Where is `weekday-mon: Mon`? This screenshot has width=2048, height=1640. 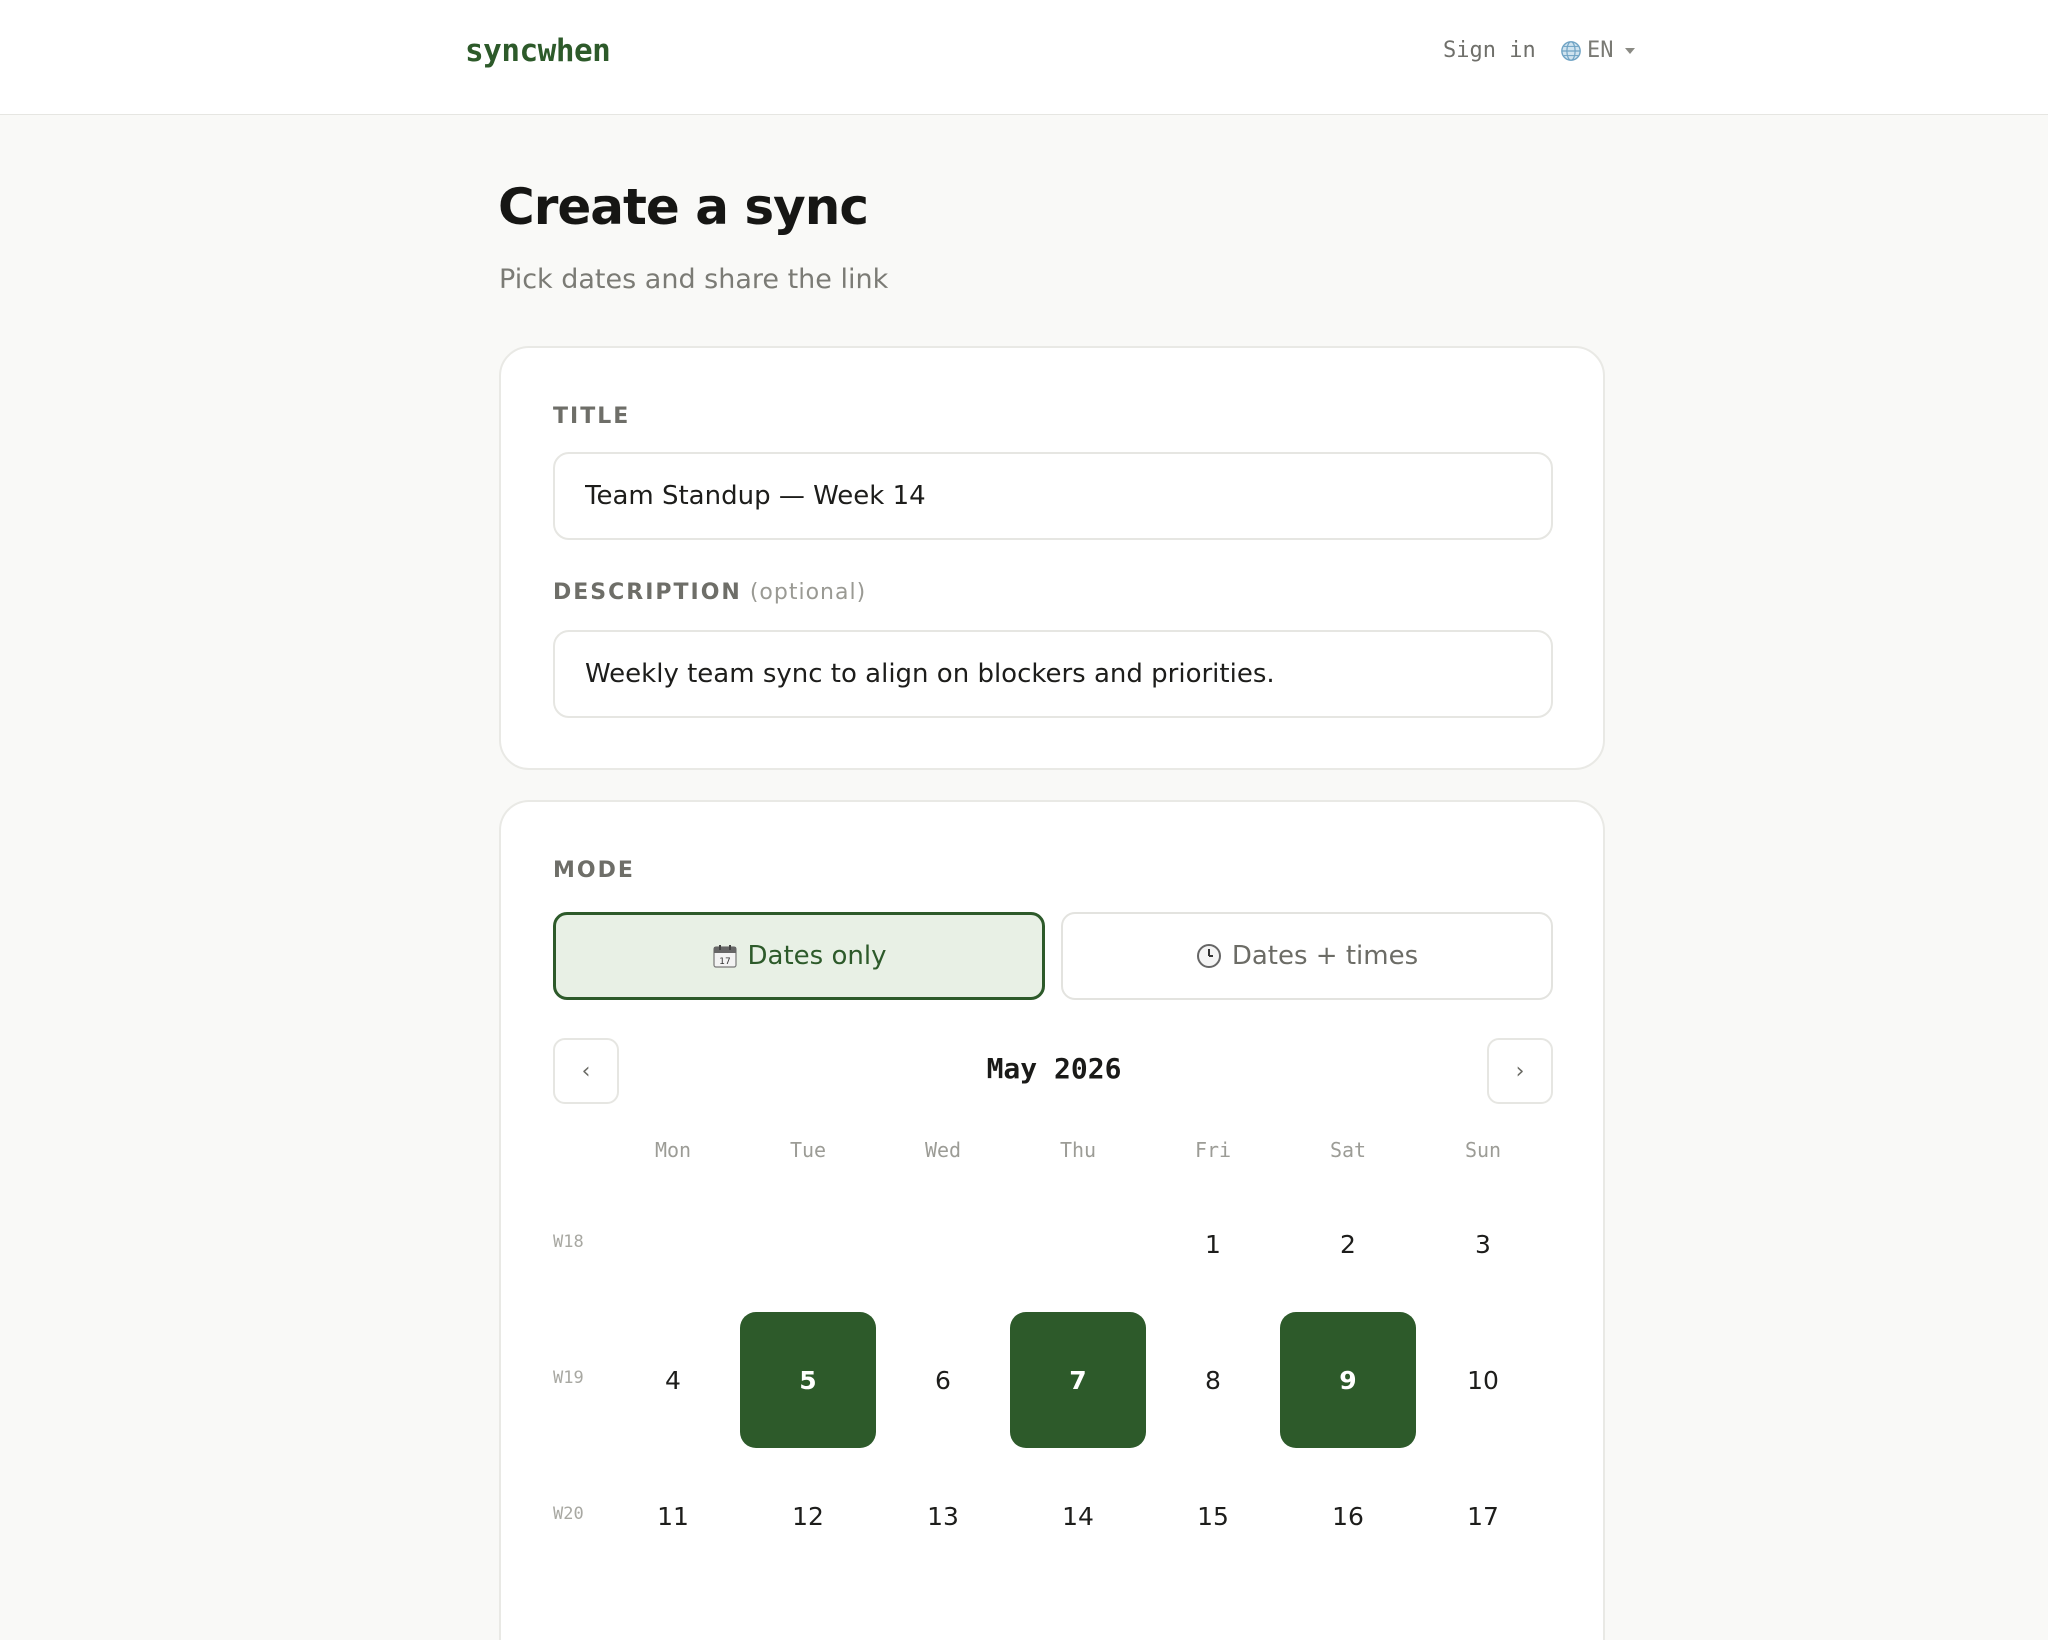 weekday-mon: Mon is located at coordinates (673, 1150).